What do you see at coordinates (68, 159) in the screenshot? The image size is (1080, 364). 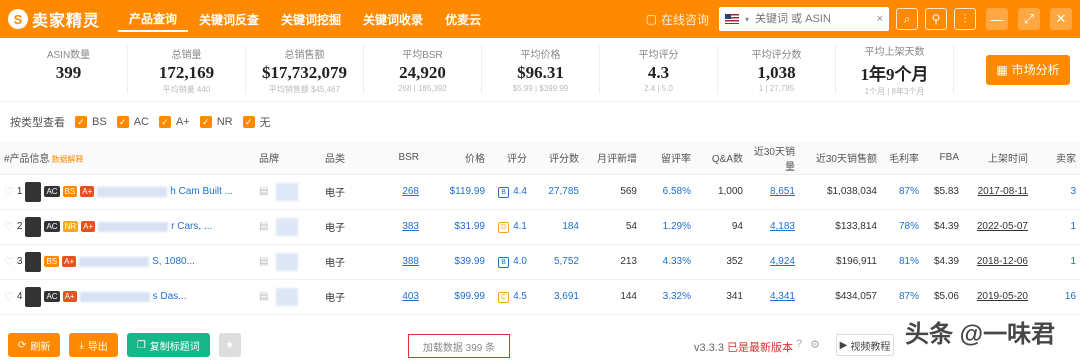 I see `data-explain-link: 数据解释` at bounding box center [68, 159].